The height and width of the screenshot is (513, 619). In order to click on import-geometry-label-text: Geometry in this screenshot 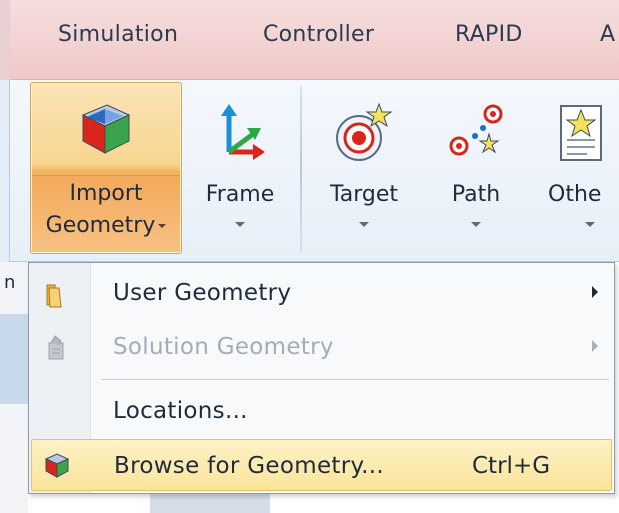, I will do `click(100, 225)`.